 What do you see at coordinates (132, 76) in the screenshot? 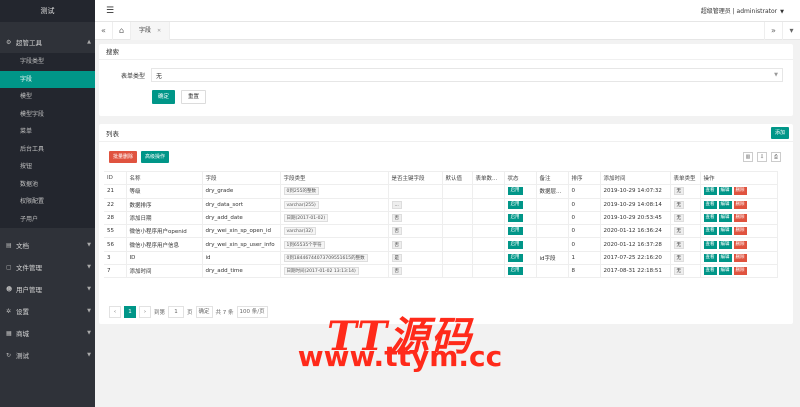
I see `form-type-label: 表单类型` at bounding box center [132, 76].